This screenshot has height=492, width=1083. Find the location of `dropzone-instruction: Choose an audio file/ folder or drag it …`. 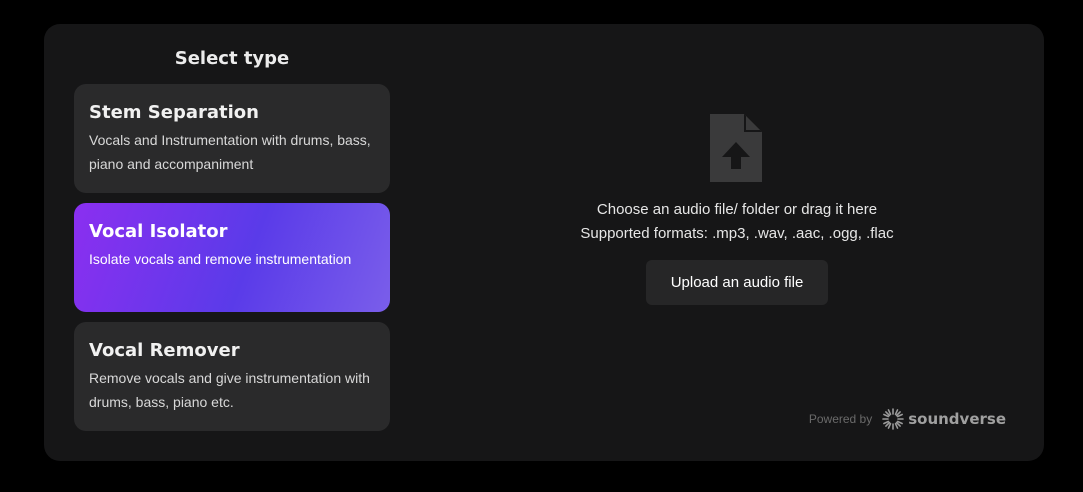

dropzone-instruction: Choose an audio file/ folder or drag it … is located at coordinates (737, 209).